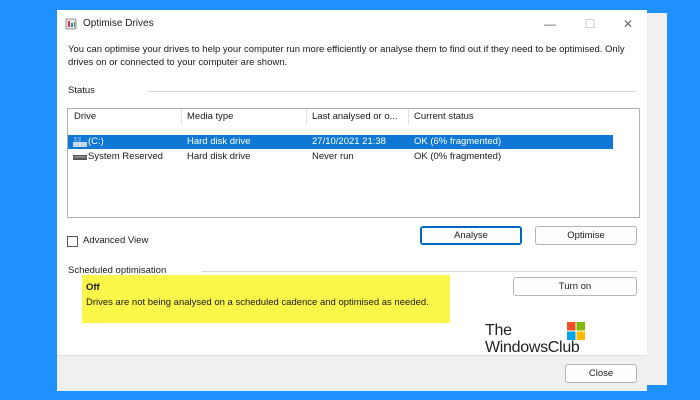 The height and width of the screenshot is (400, 700). Describe the element at coordinates (352, 24) in the screenshot. I see `title-bar: Optimise Drives — ☐ ✕` at that location.